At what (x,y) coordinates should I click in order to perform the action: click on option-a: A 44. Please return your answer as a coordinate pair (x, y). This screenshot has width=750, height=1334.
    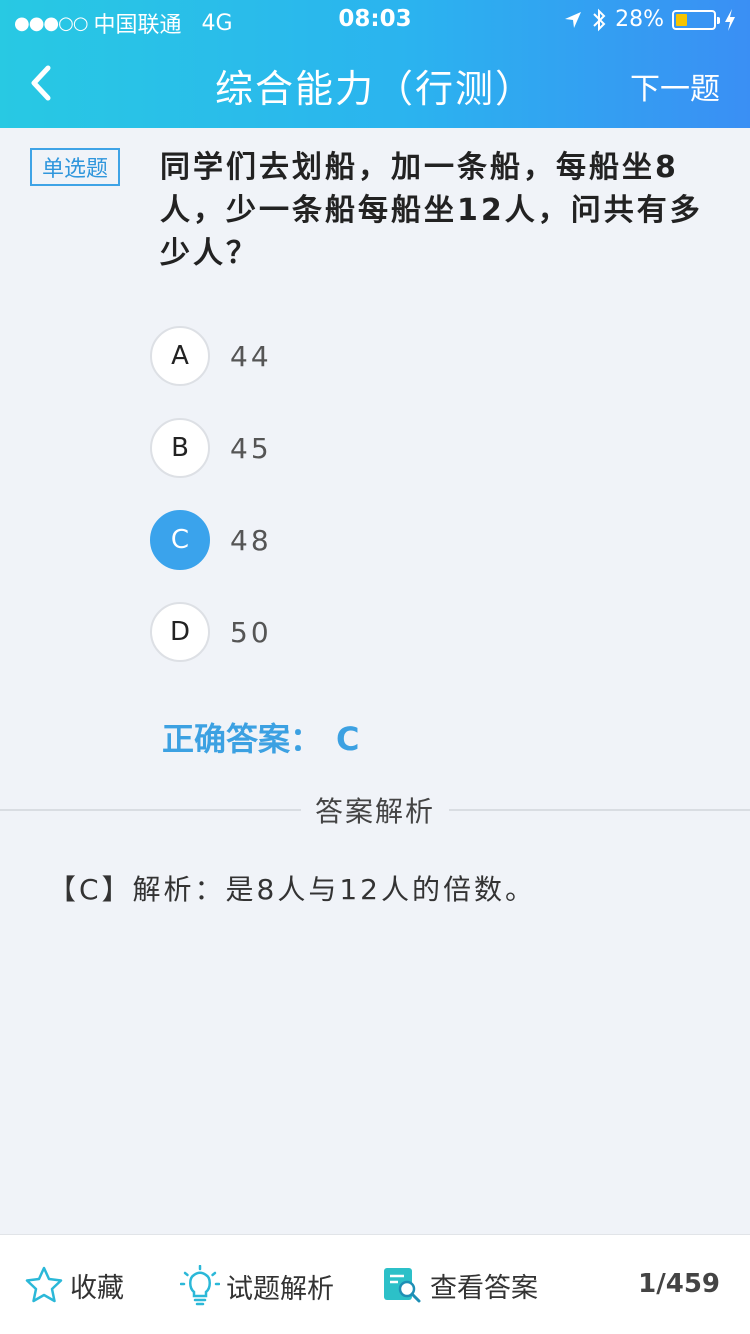
    Looking at the image, I should click on (400, 356).